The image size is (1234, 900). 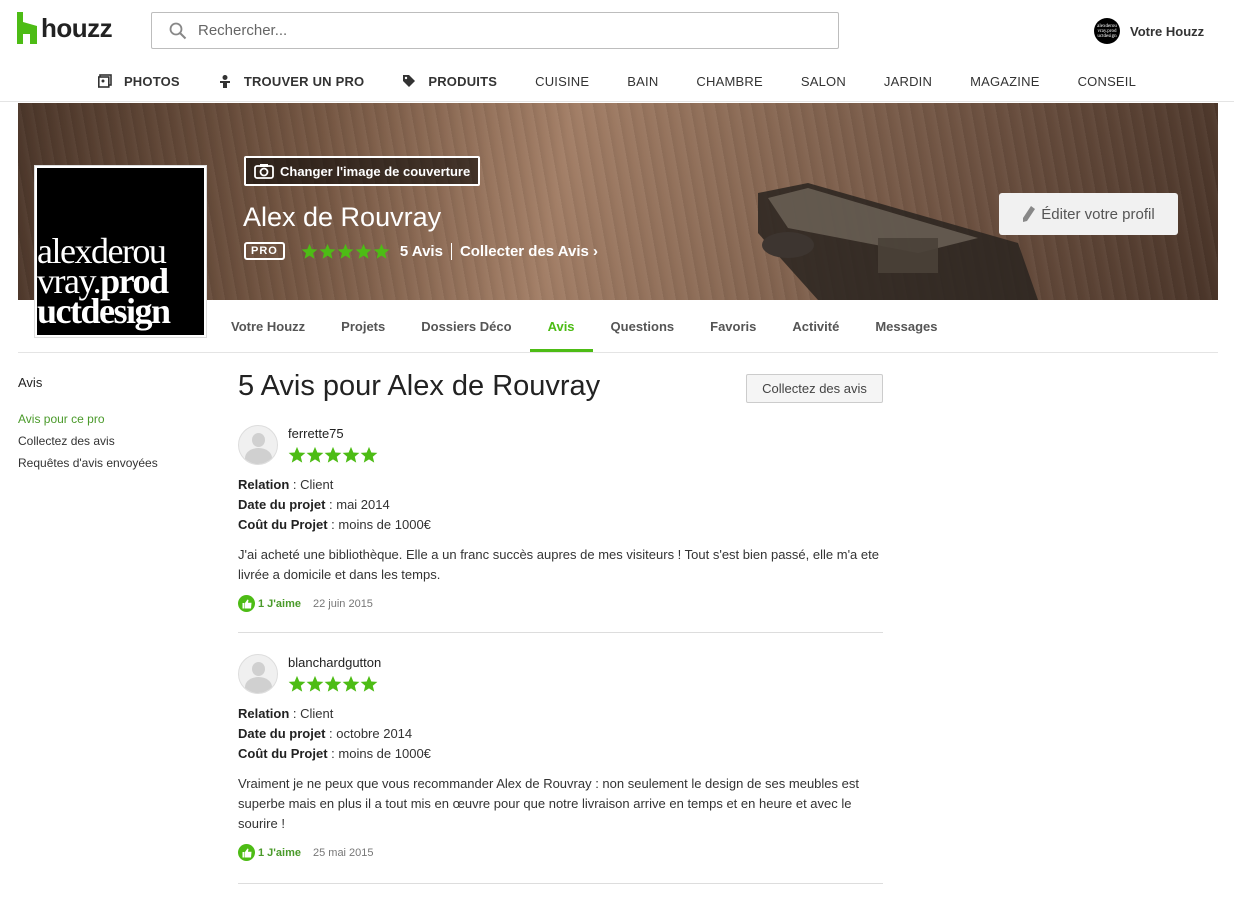 What do you see at coordinates (30, 382) in the screenshot?
I see `sidebar-title: Avis` at bounding box center [30, 382].